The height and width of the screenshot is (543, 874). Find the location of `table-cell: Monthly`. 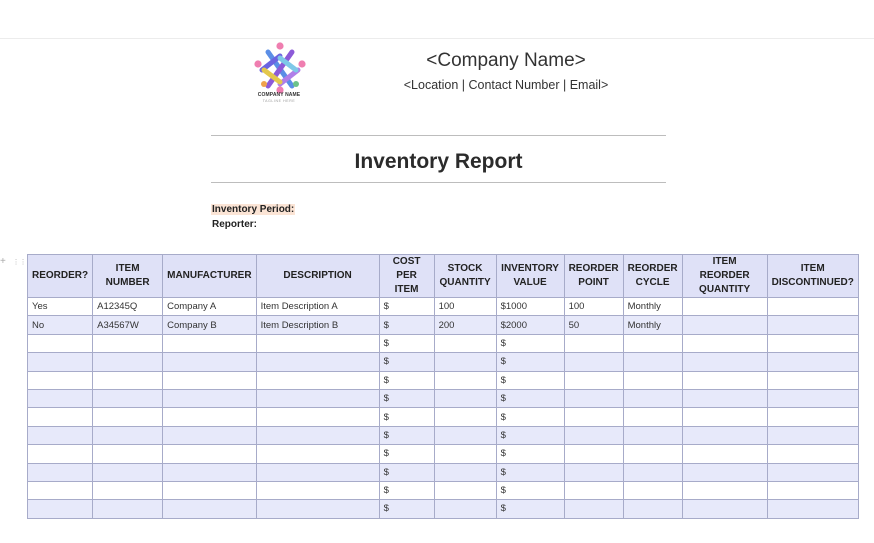

table-cell: Monthly is located at coordinates (652, 325).